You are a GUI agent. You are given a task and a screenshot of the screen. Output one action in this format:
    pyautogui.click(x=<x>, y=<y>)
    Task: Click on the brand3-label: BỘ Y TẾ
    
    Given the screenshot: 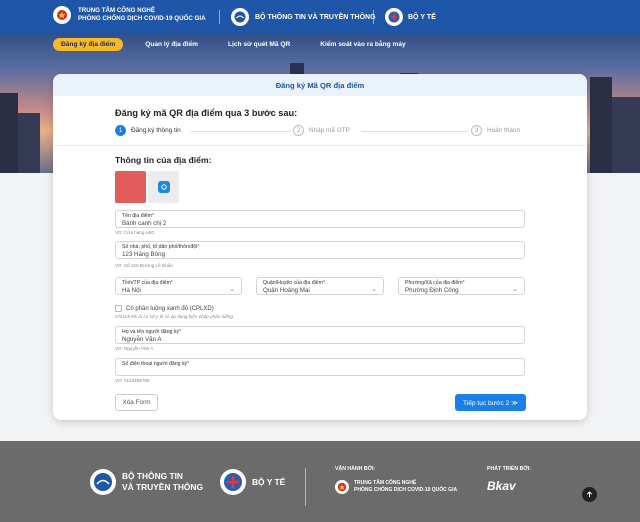 What is the action you would take?
    pyautogui.click(x=422, y=17)
    